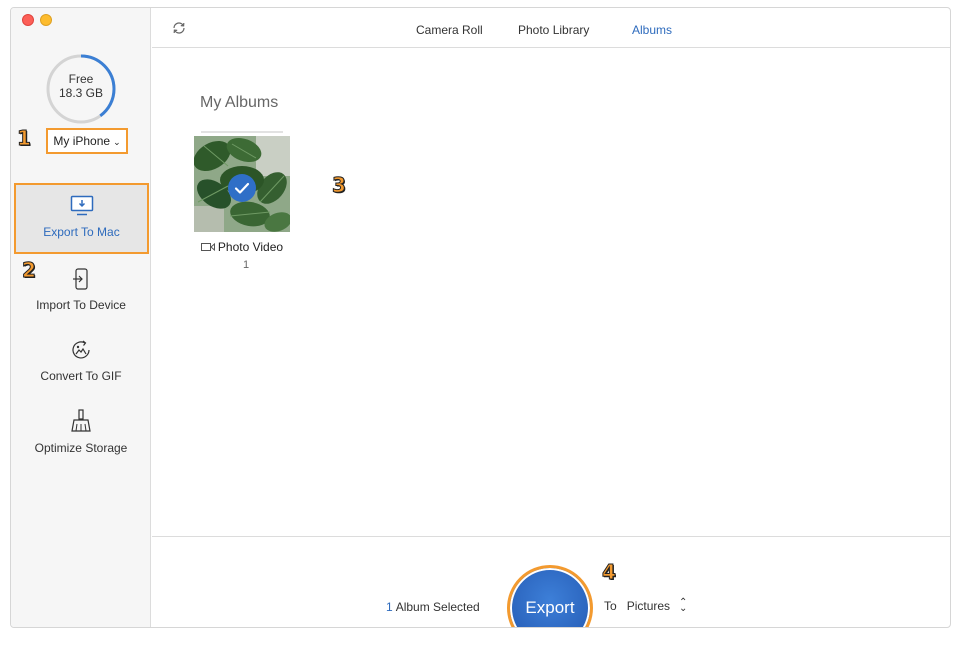 The width and height of the screenshot is (960, 670). What do you see at coordinates (81, 361) in the screenshot?
I see `sidebar-item-convert-to-gif: Convert To GIF` at bounding box center [81, 361].